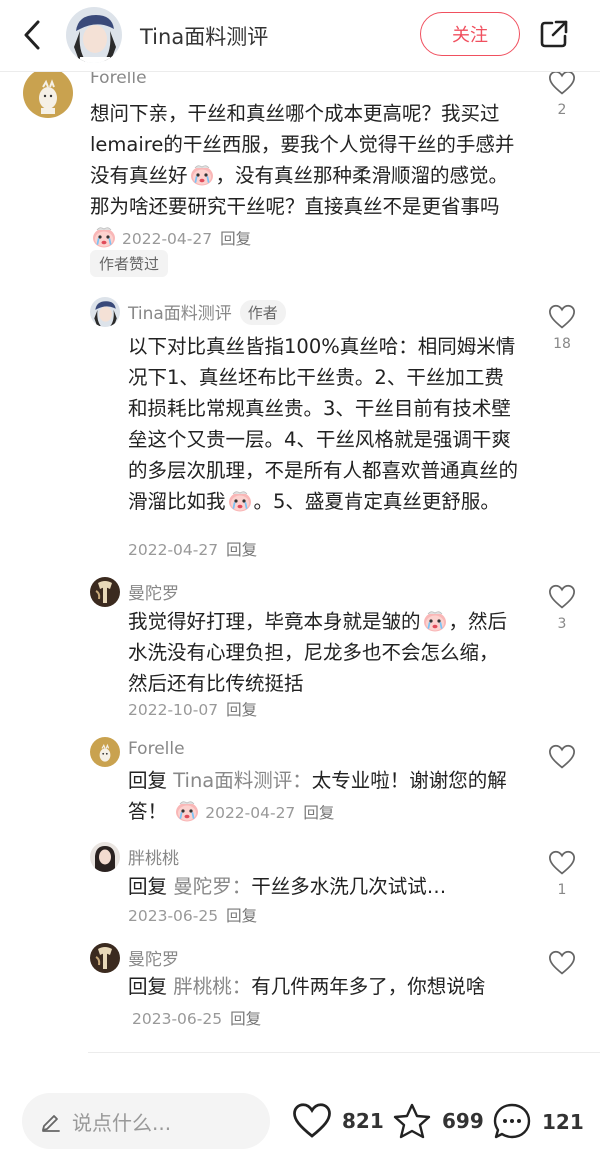  I want to click on comment-bubble-icon, so click(512, 1121).